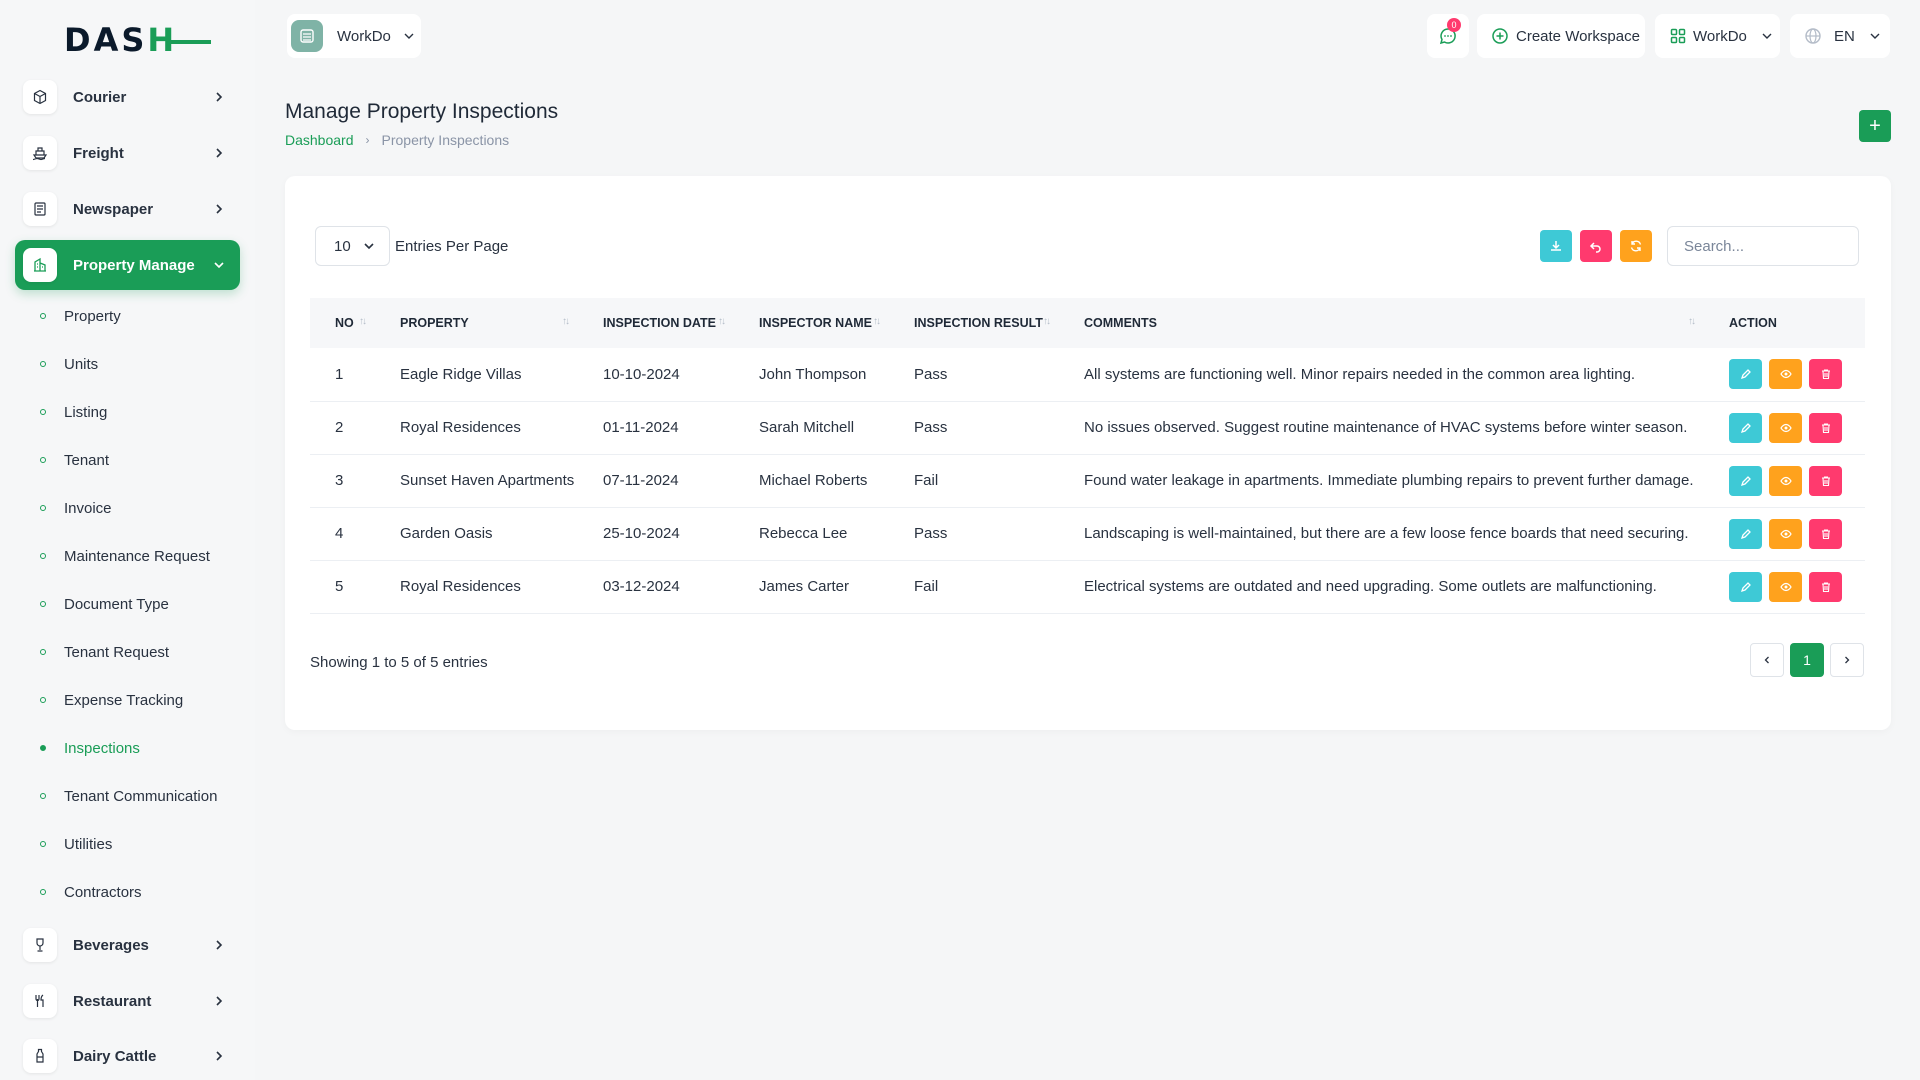  Describe the element at coordinates (142, 508) in the screenshot. I see `sub-item-invoice: Invoice` at that location.